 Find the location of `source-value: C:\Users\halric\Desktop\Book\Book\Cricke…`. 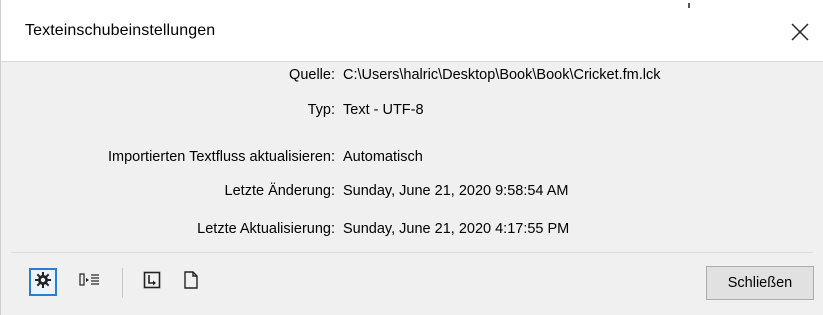

source-value: C:\Users\halric\Desktop\Book\Book\Cricke… is located at coordinates (502, 75).